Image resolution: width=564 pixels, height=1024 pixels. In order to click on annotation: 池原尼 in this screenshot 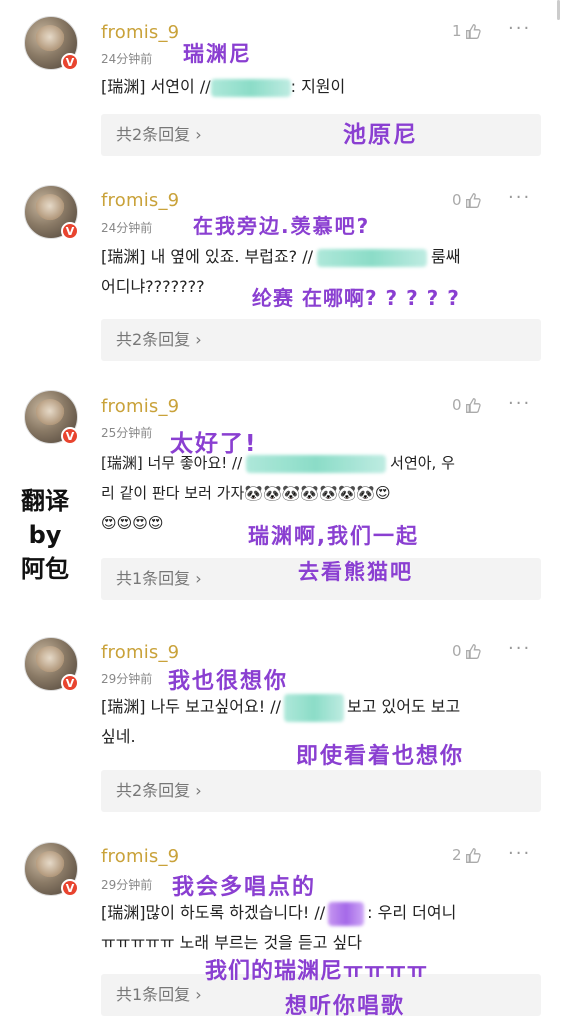, I will do `click(380, 135)`.